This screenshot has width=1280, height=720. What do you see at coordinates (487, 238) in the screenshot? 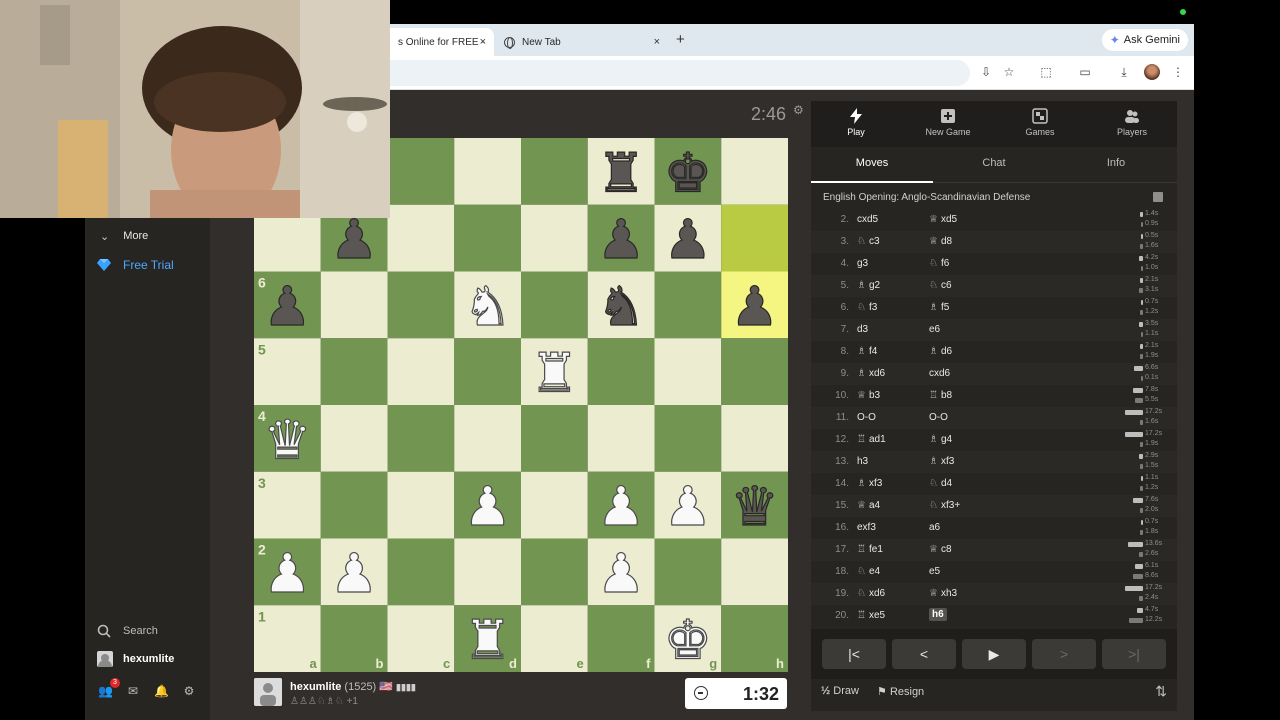
I see `square-d7` at bounding box center [487, 238].